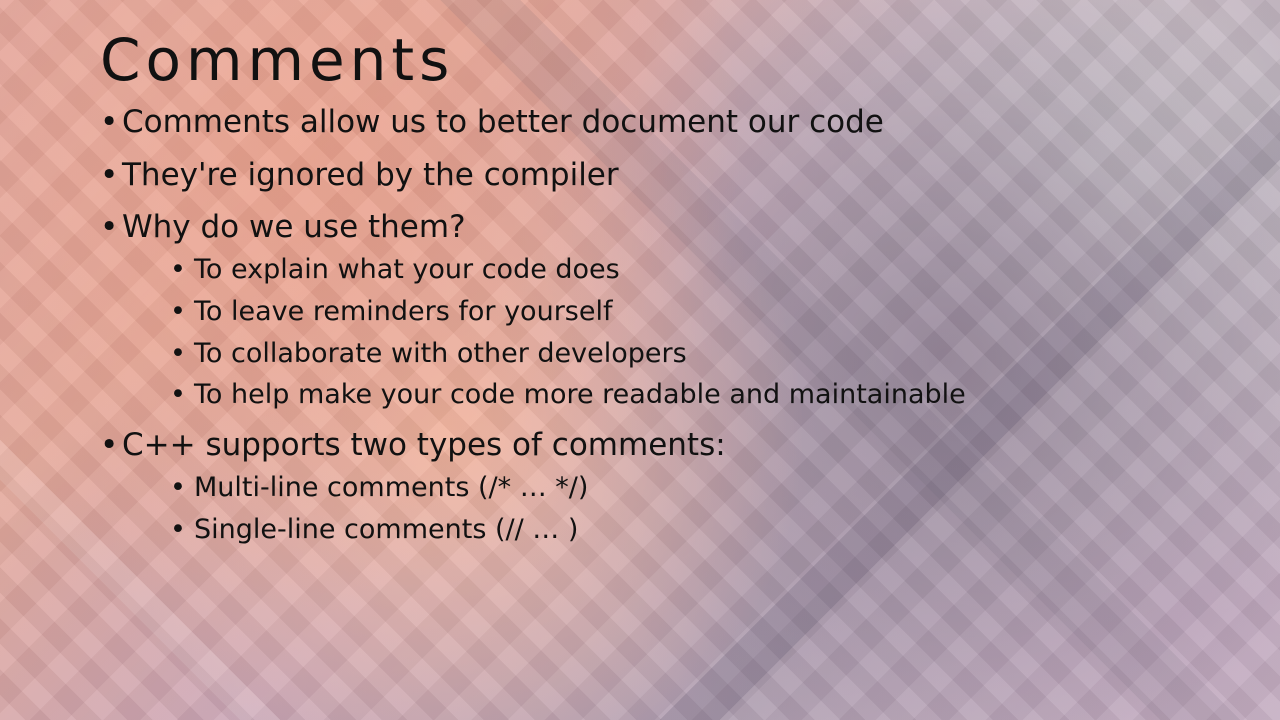  Describe the element at coordinates (665, 488) in the screenshot. I see `sub-bullet-item: Multi-line comments (/* … */)` at that location.